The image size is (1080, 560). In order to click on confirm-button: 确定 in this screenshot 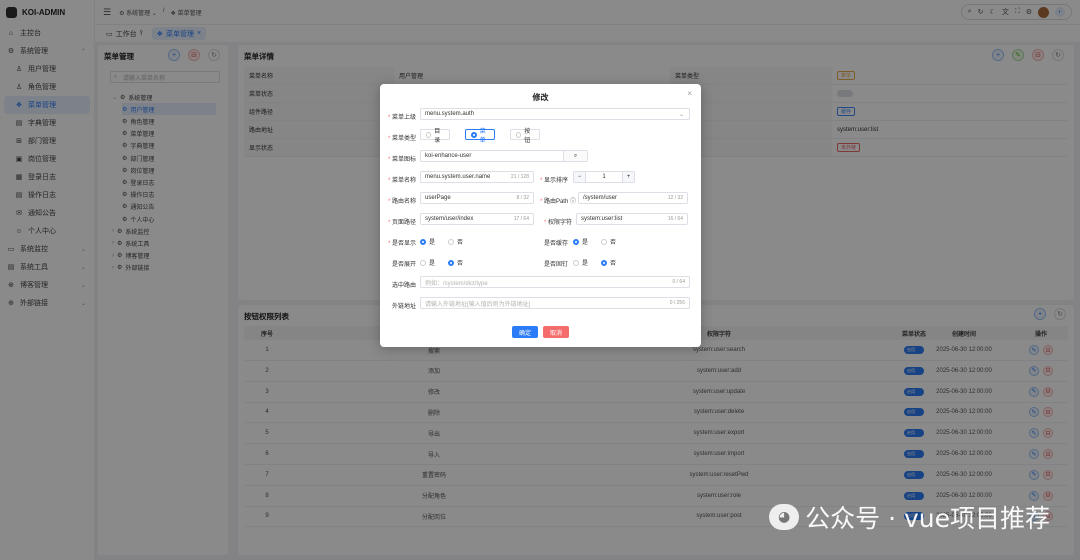, I will do `click(525, 332)`.